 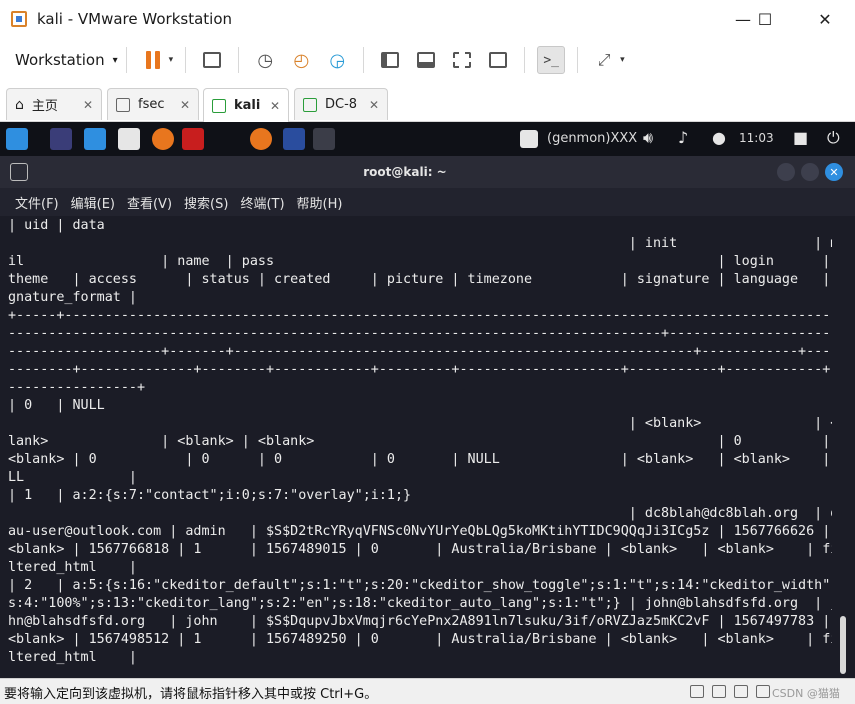 I want to click on terminal-menubar: 文件(F) 编辑(E) 查看(V) 搜索(S) 终端(T) 帮助(H), so click(x=427, y=202).